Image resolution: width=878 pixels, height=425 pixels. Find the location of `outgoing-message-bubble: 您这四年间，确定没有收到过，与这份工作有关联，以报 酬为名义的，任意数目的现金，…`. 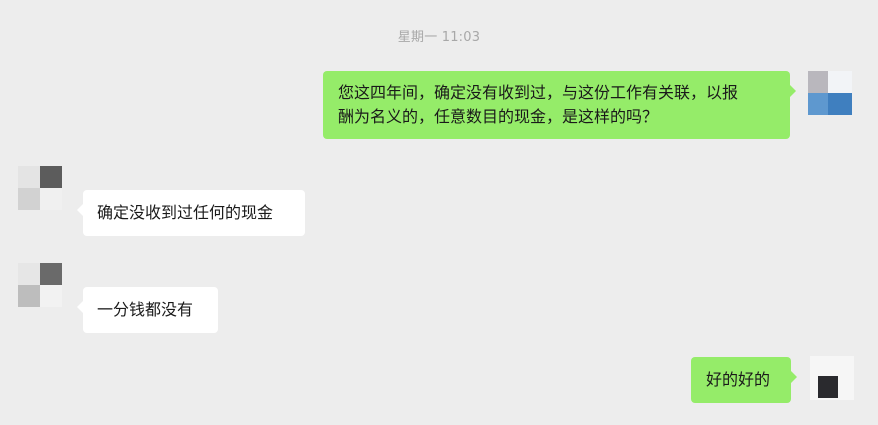

outgoing-message-bubble: 您这四年间，确定没有收到过，与这份工作有关联，以报 酬为名义的，任意数目的现金，… is located at coordinates (559, 105).